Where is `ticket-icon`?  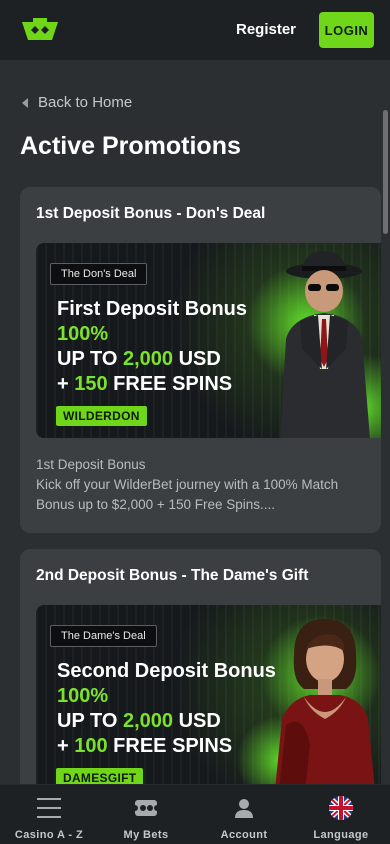 ticket-icon is located at coordinates (146, 808).